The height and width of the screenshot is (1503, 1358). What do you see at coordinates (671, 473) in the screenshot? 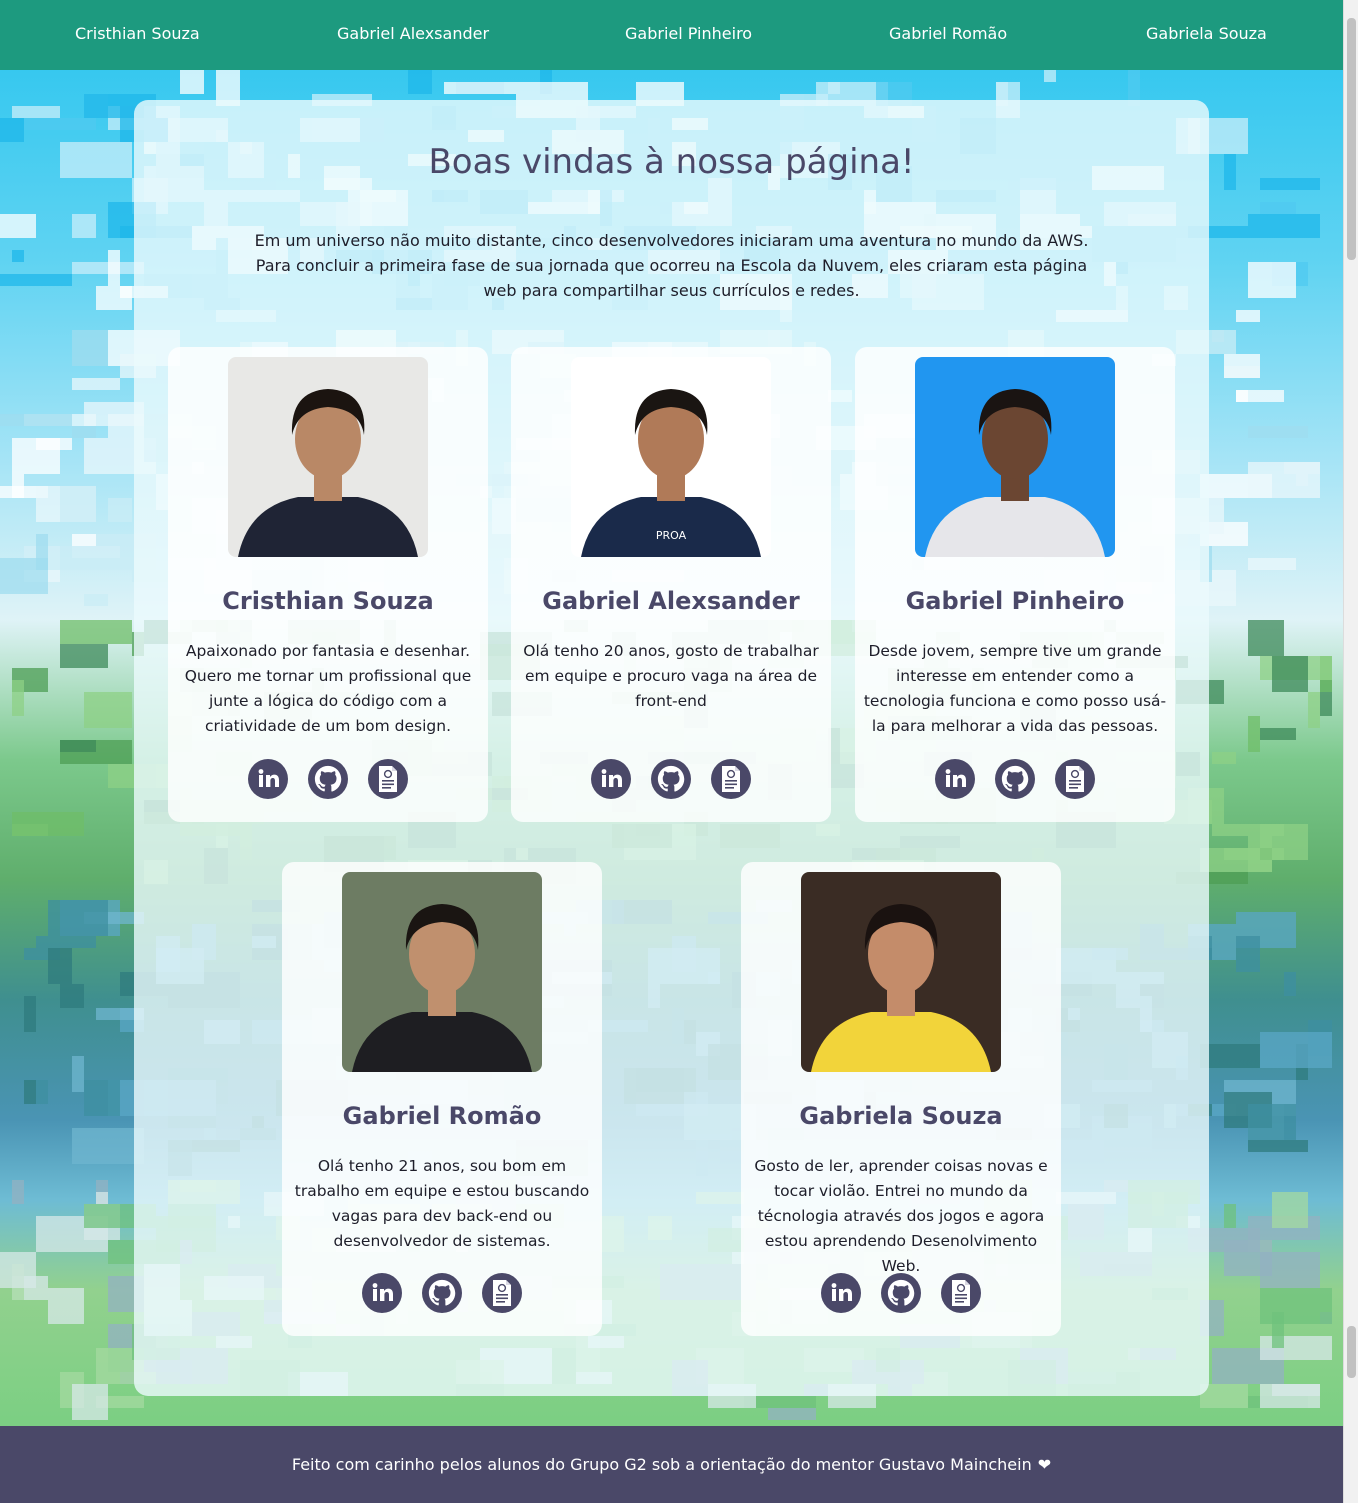
I see `portrait-illustration: PROA` at bounding box center [671, 473].